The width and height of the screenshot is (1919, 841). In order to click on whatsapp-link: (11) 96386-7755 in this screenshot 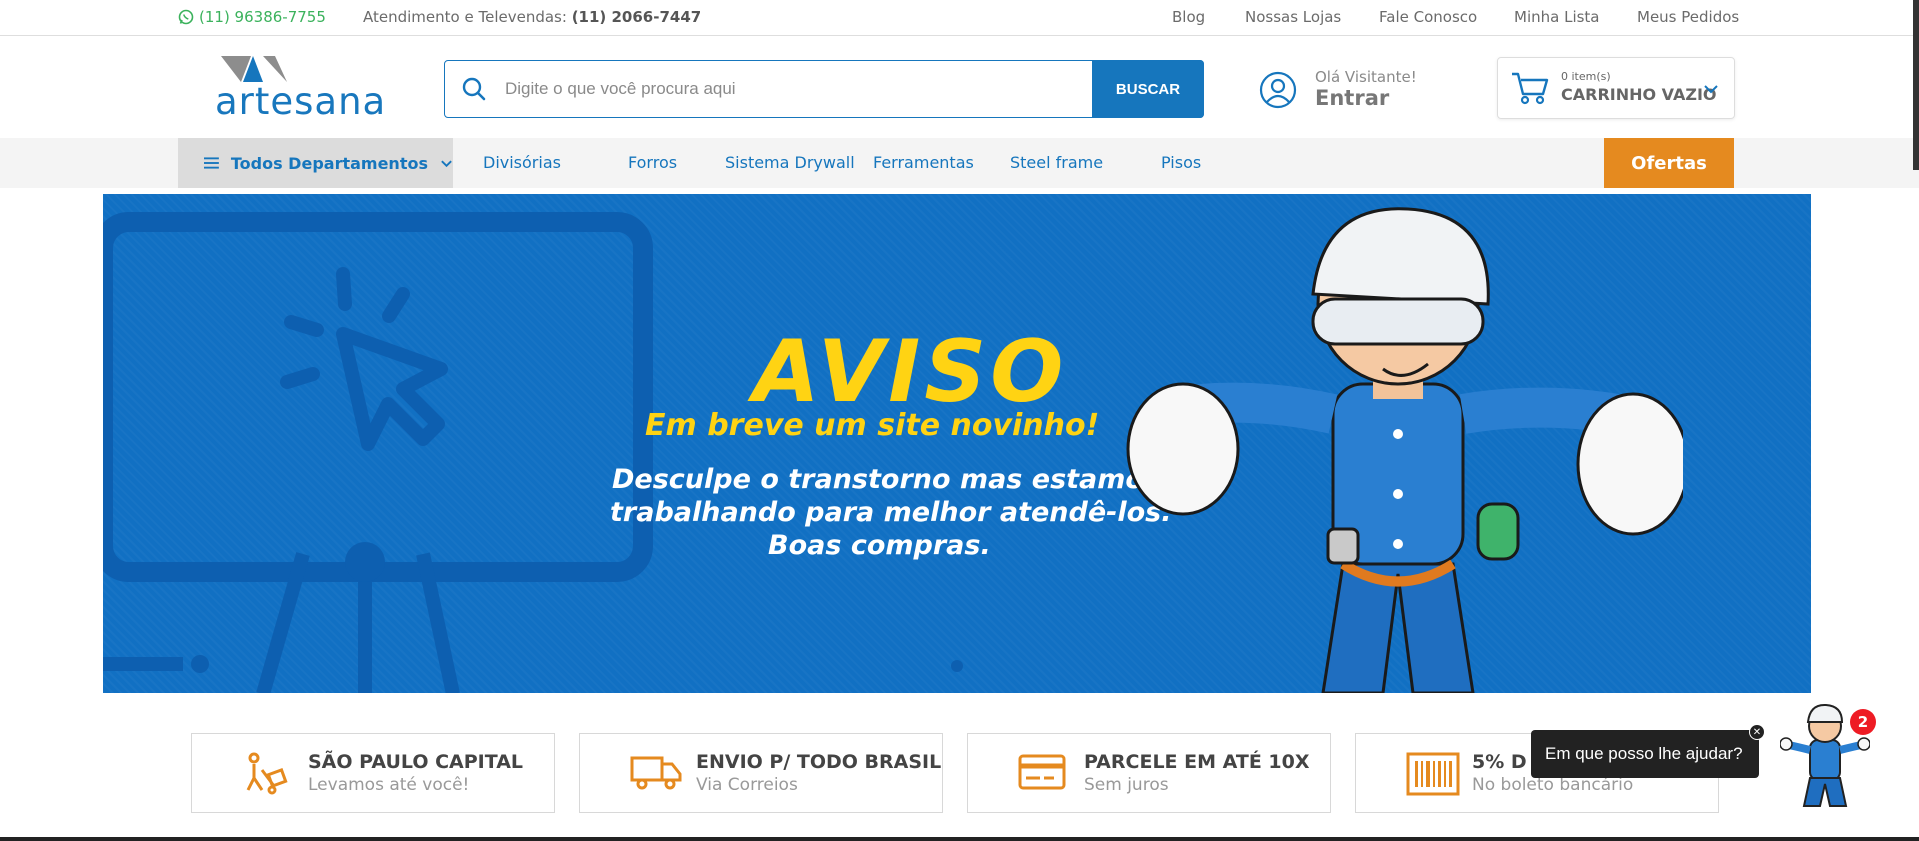, I will do `click(252, 17)`.